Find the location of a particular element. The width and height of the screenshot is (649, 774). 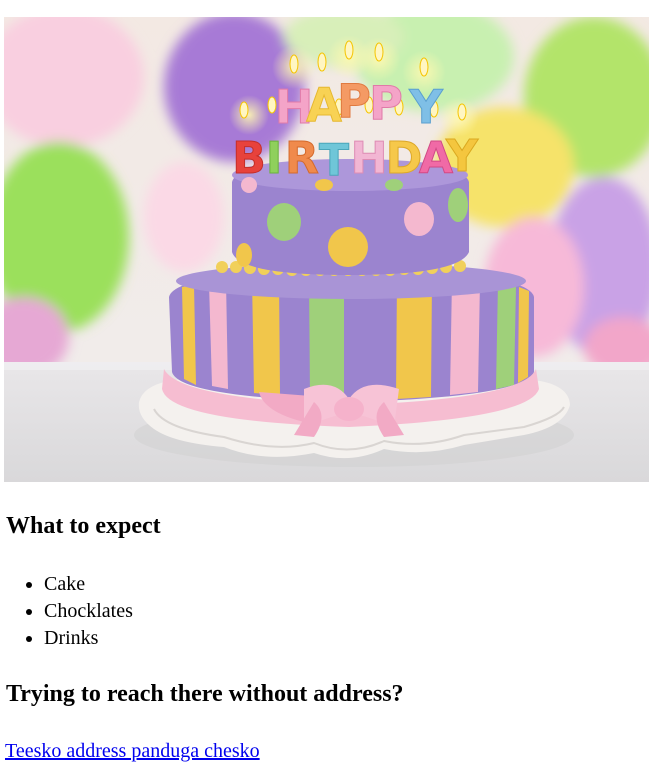

list-item: Drinks is located at coordinates (88, 638).